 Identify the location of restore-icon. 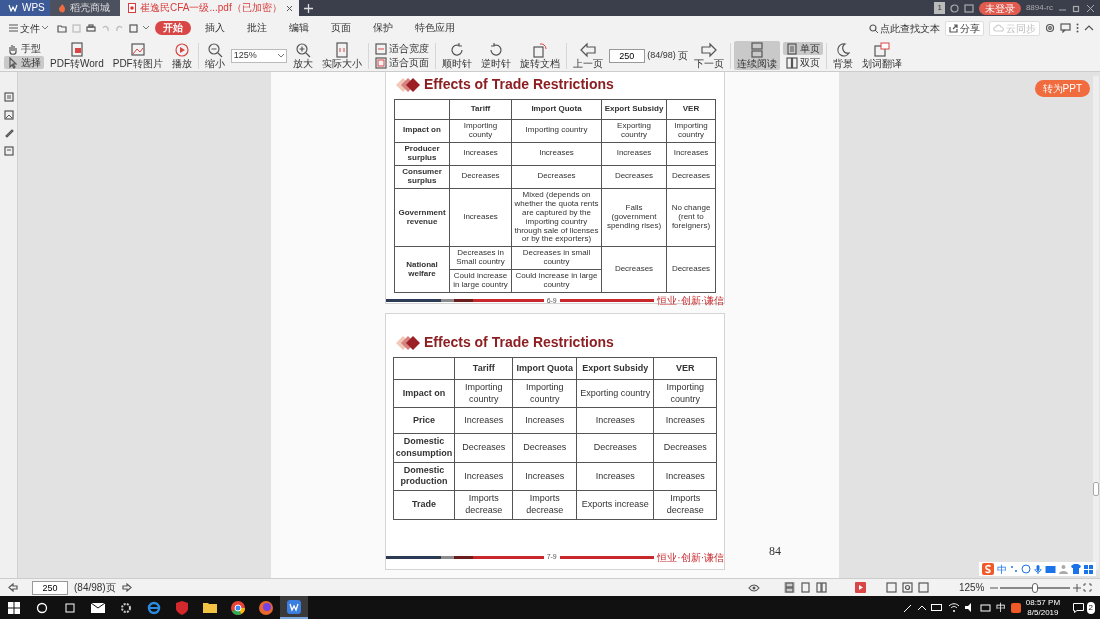
(1076, 8).